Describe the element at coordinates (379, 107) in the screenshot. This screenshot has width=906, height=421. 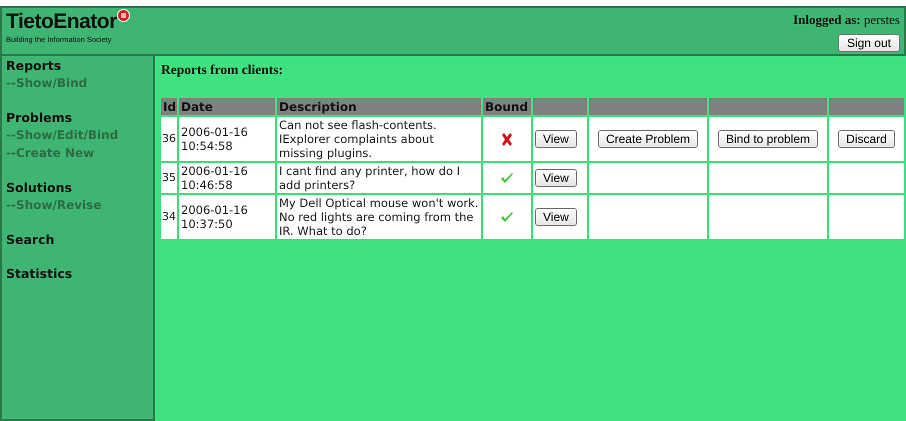
I see `column-header: Description` at that location.